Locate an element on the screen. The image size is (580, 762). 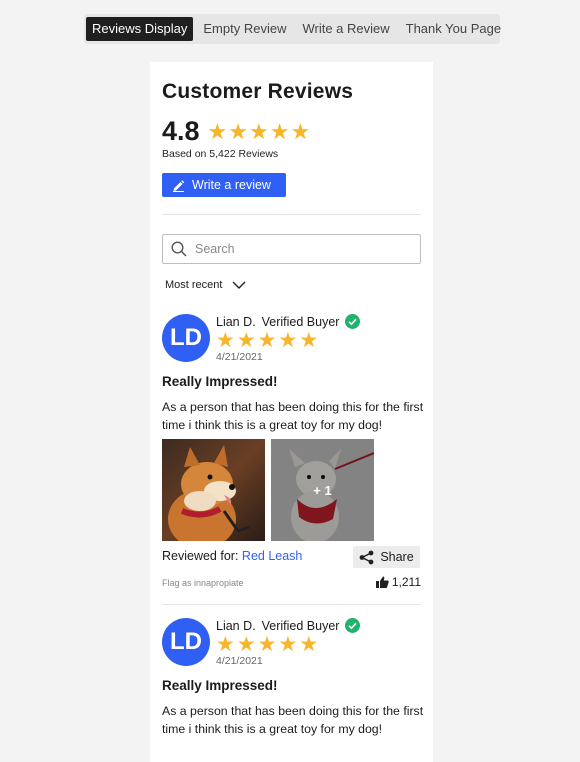
chevron-down-icon is located at coordinates (239, 285).